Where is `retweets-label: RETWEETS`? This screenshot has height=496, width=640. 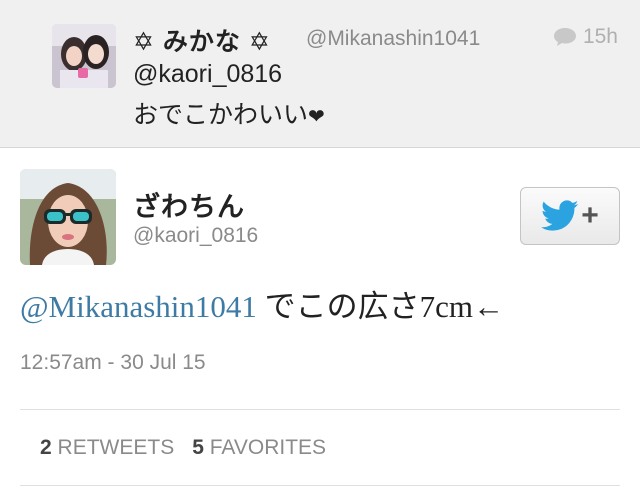 retweets-label: RETWEETS is located at coordinates (116, 447).